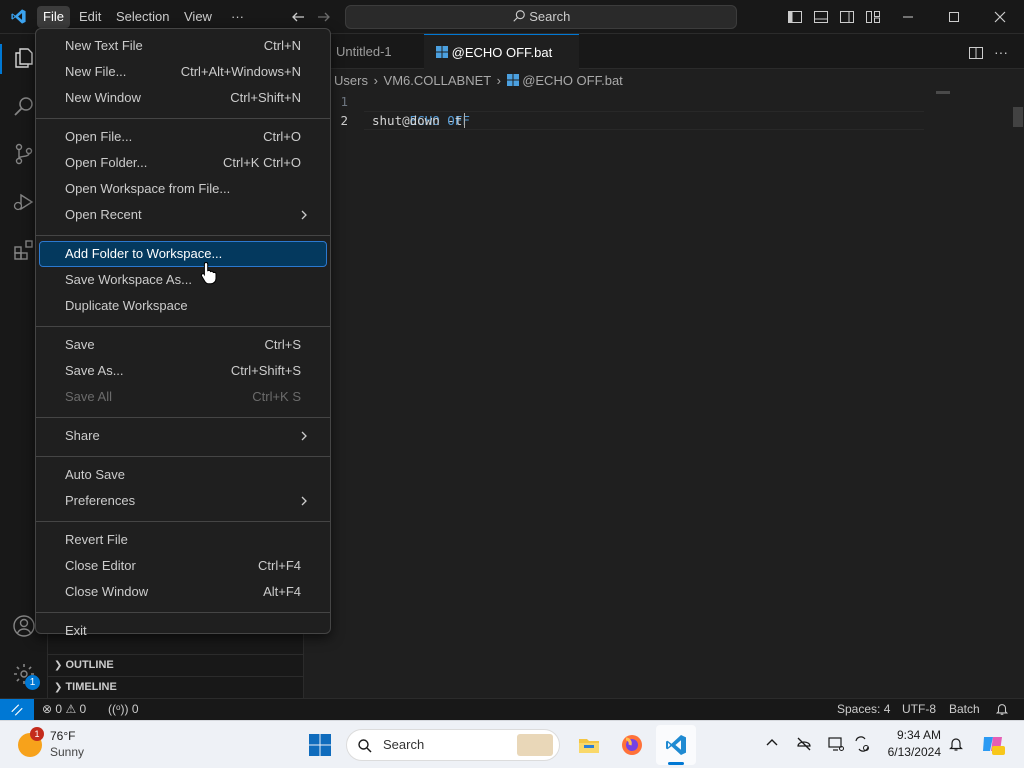  I want to click on encoding-status: UTF-8, so click(919, 709).